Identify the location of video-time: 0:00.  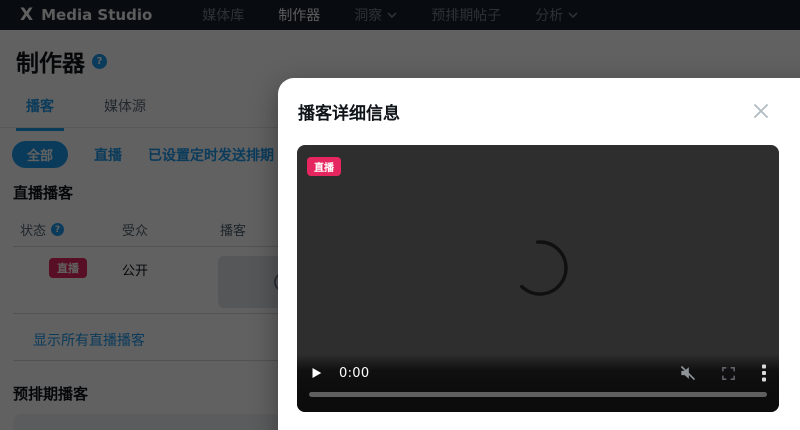
(354, 373).